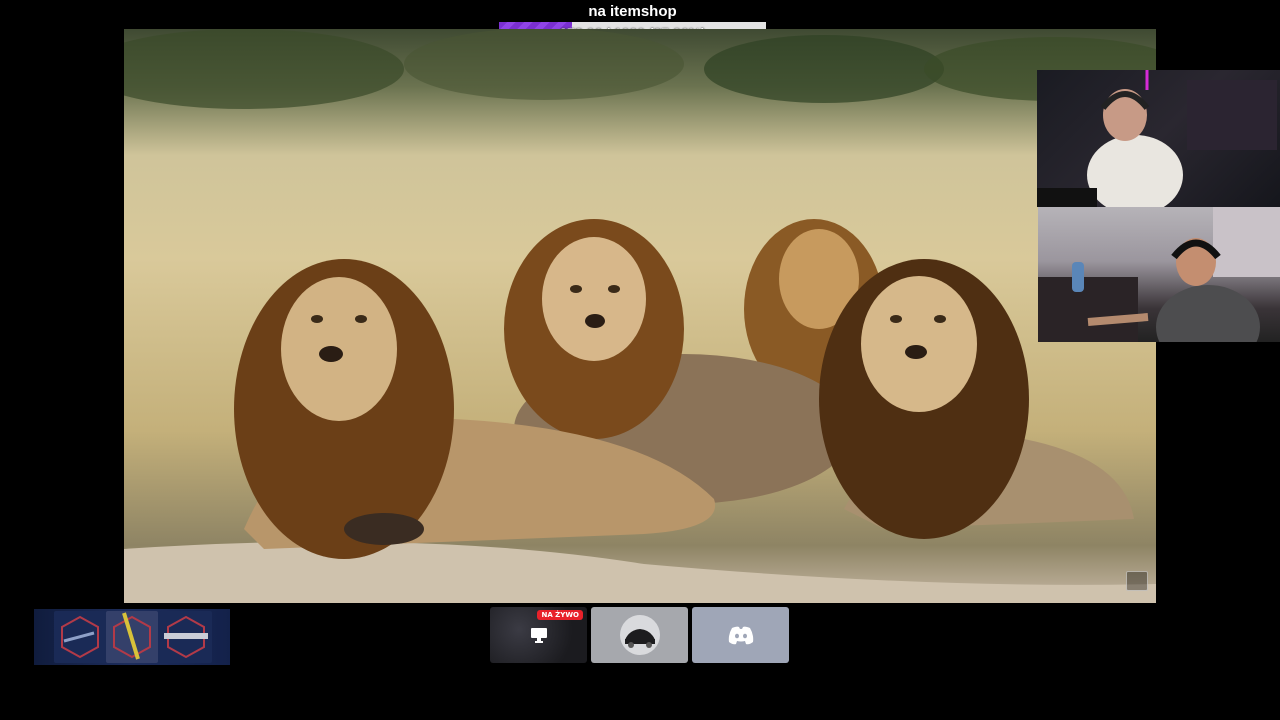 This screenshot has height=720, width=1280. What do you see at coordinates (632, 11) in the screenshot?
I see `goal-title: na itemshop` at bounding box center [632, 11].